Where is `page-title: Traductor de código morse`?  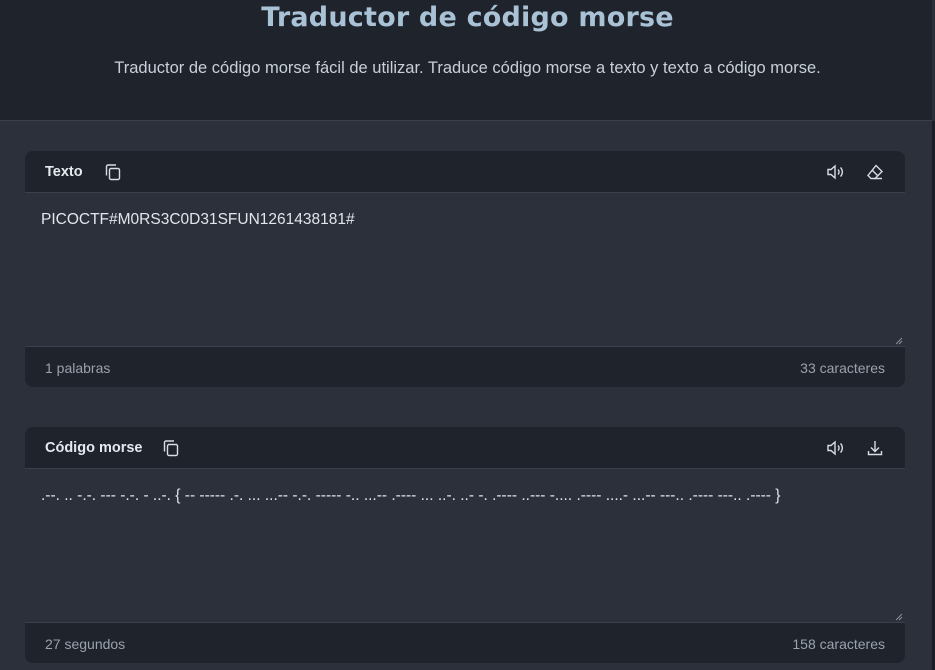 page-title: Traductor de código morse is located at coordinates (467, 17).